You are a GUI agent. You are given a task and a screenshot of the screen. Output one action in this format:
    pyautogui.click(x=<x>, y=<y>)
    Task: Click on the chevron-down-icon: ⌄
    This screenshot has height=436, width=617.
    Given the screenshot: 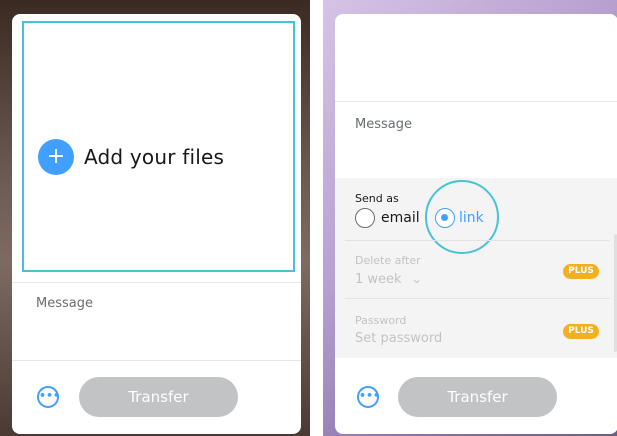 What is the action you would take?
    pyautogui.click(x=416, y=279)
    